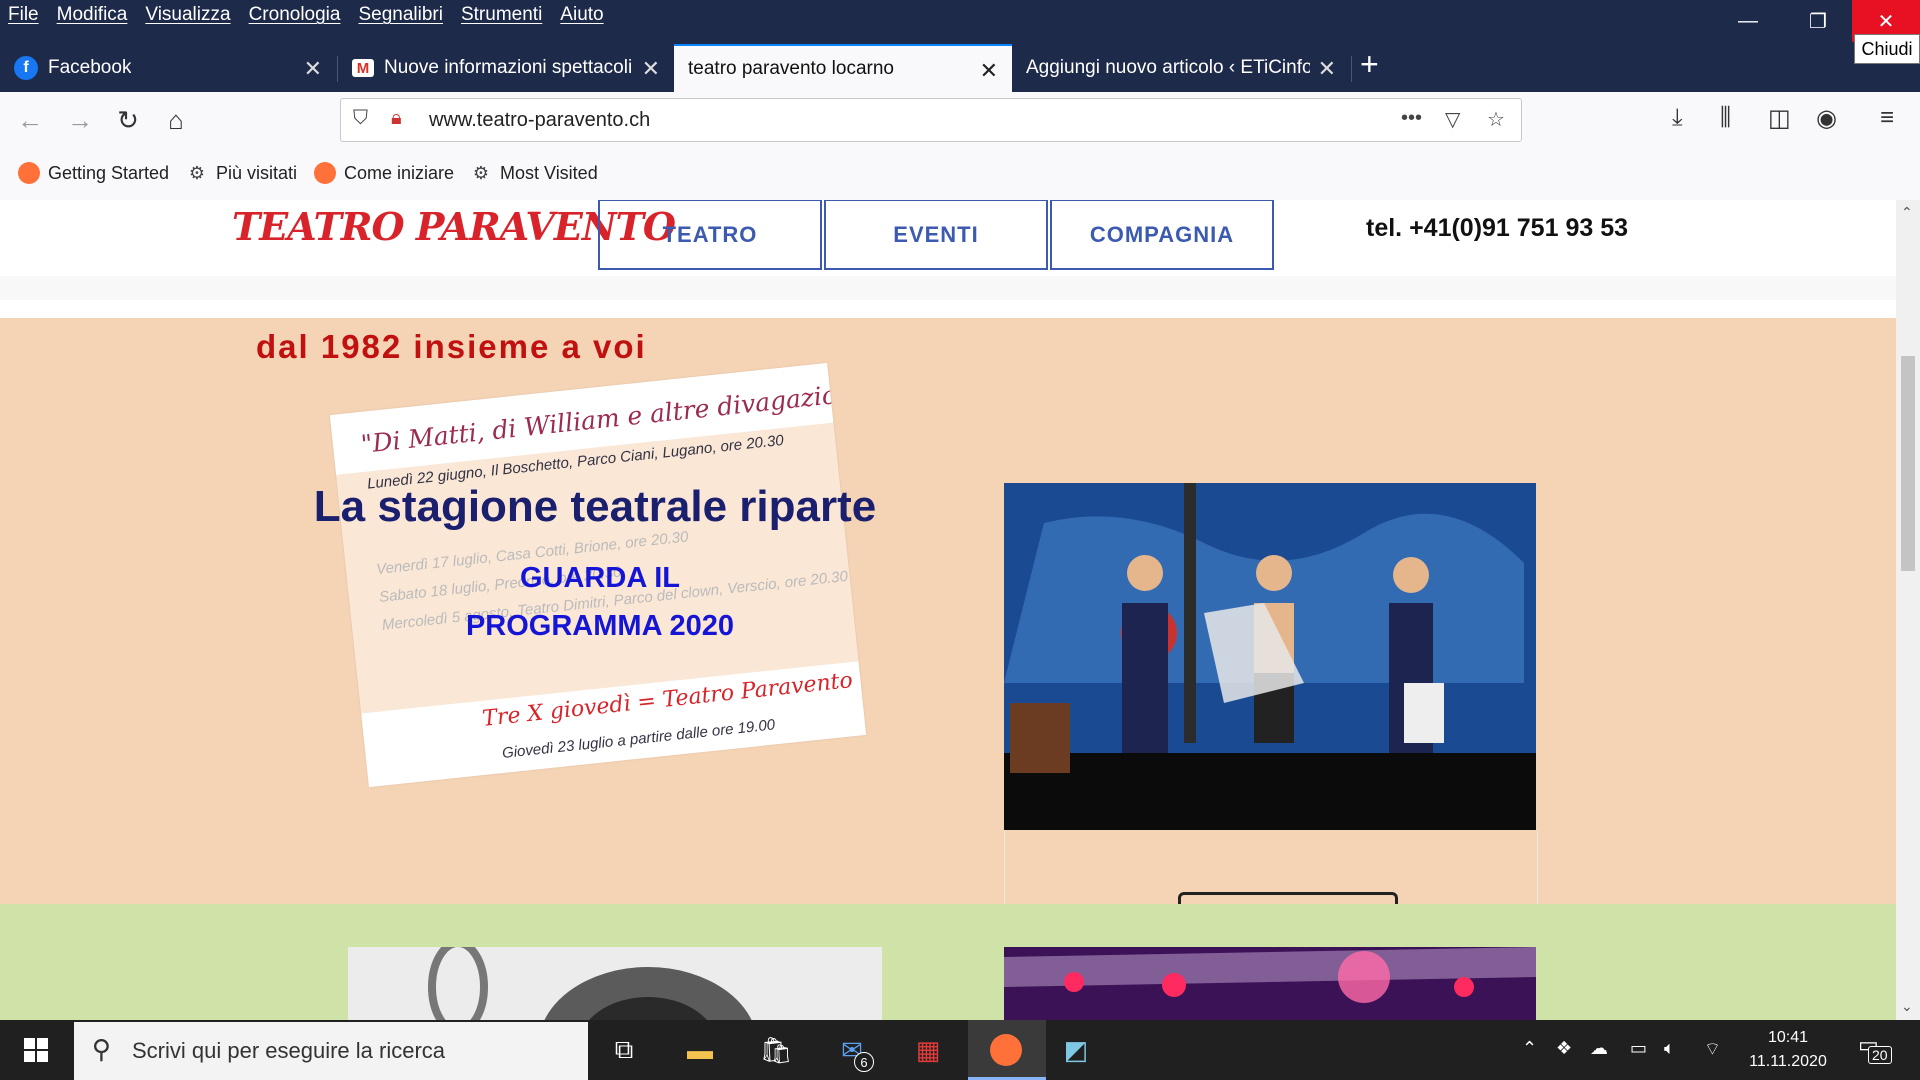 The width and height of the screenshot is (1920, 1080). I want to click on clock-time: 10:41, so click(1788, 1037).